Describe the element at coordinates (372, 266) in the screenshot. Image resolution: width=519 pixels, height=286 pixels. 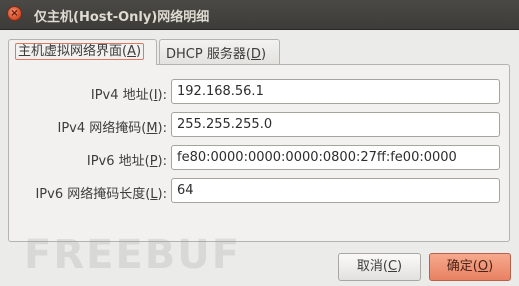
I see `button-label: 取消(` at that location.